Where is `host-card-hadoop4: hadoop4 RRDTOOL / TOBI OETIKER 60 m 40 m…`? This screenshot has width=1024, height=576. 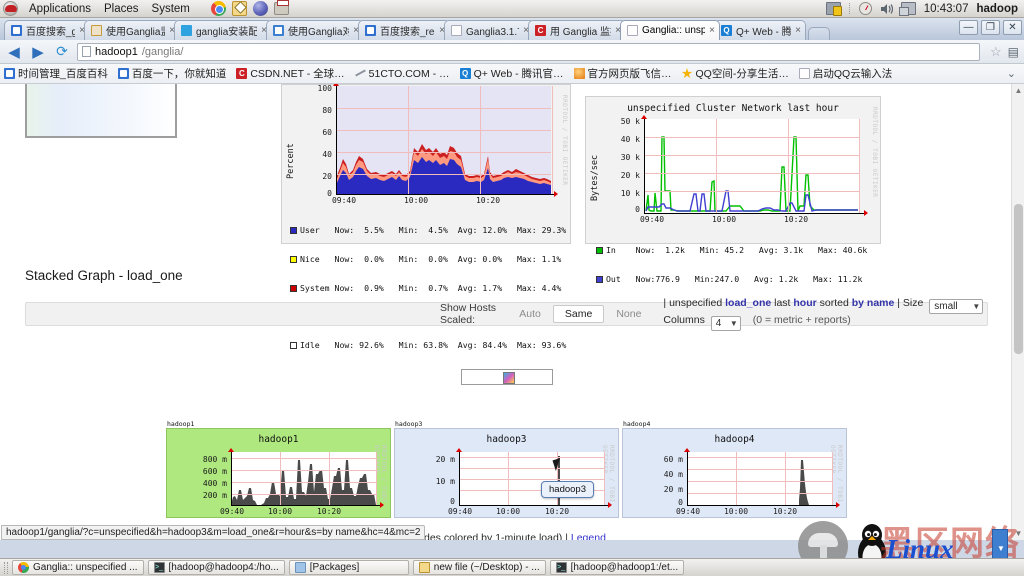 host-card-hadoop4: hadoop4 RRDTOOL / TOBI OETIKER 60 m 40 m… is located at coordinates (734, 473).